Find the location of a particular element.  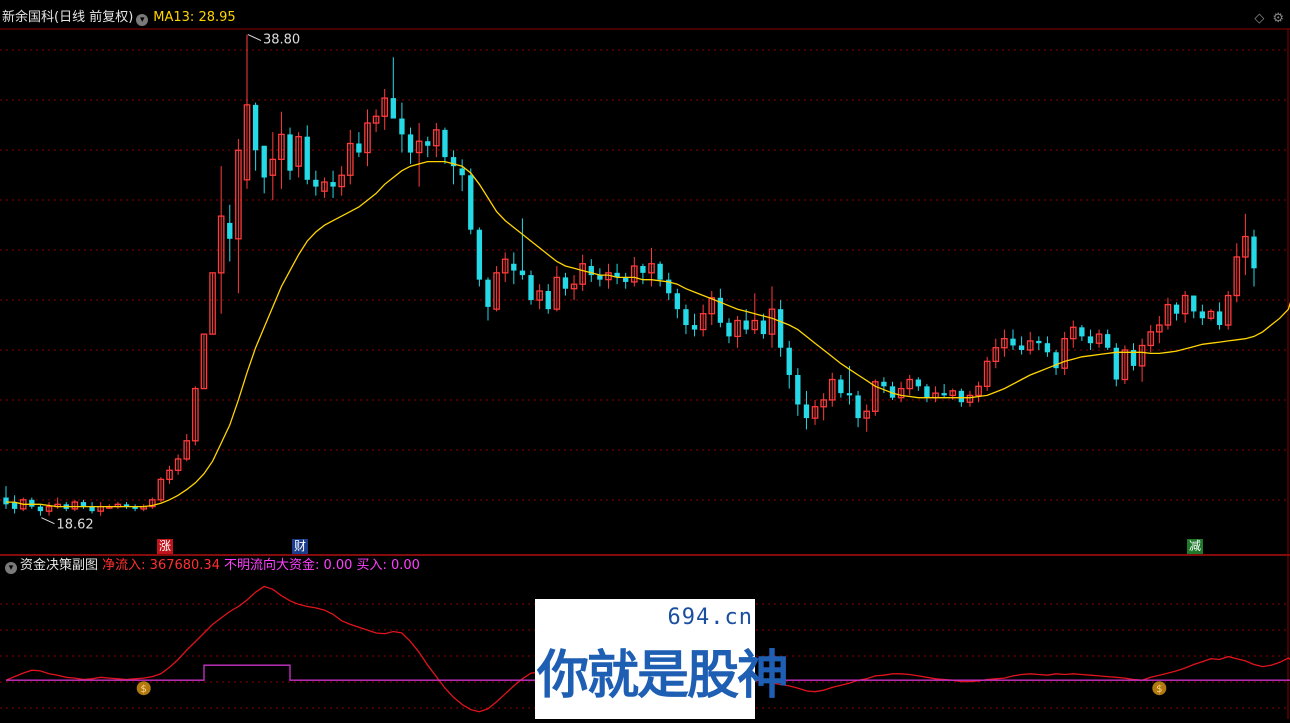

low-arrow is located at coordinates (48, 521).